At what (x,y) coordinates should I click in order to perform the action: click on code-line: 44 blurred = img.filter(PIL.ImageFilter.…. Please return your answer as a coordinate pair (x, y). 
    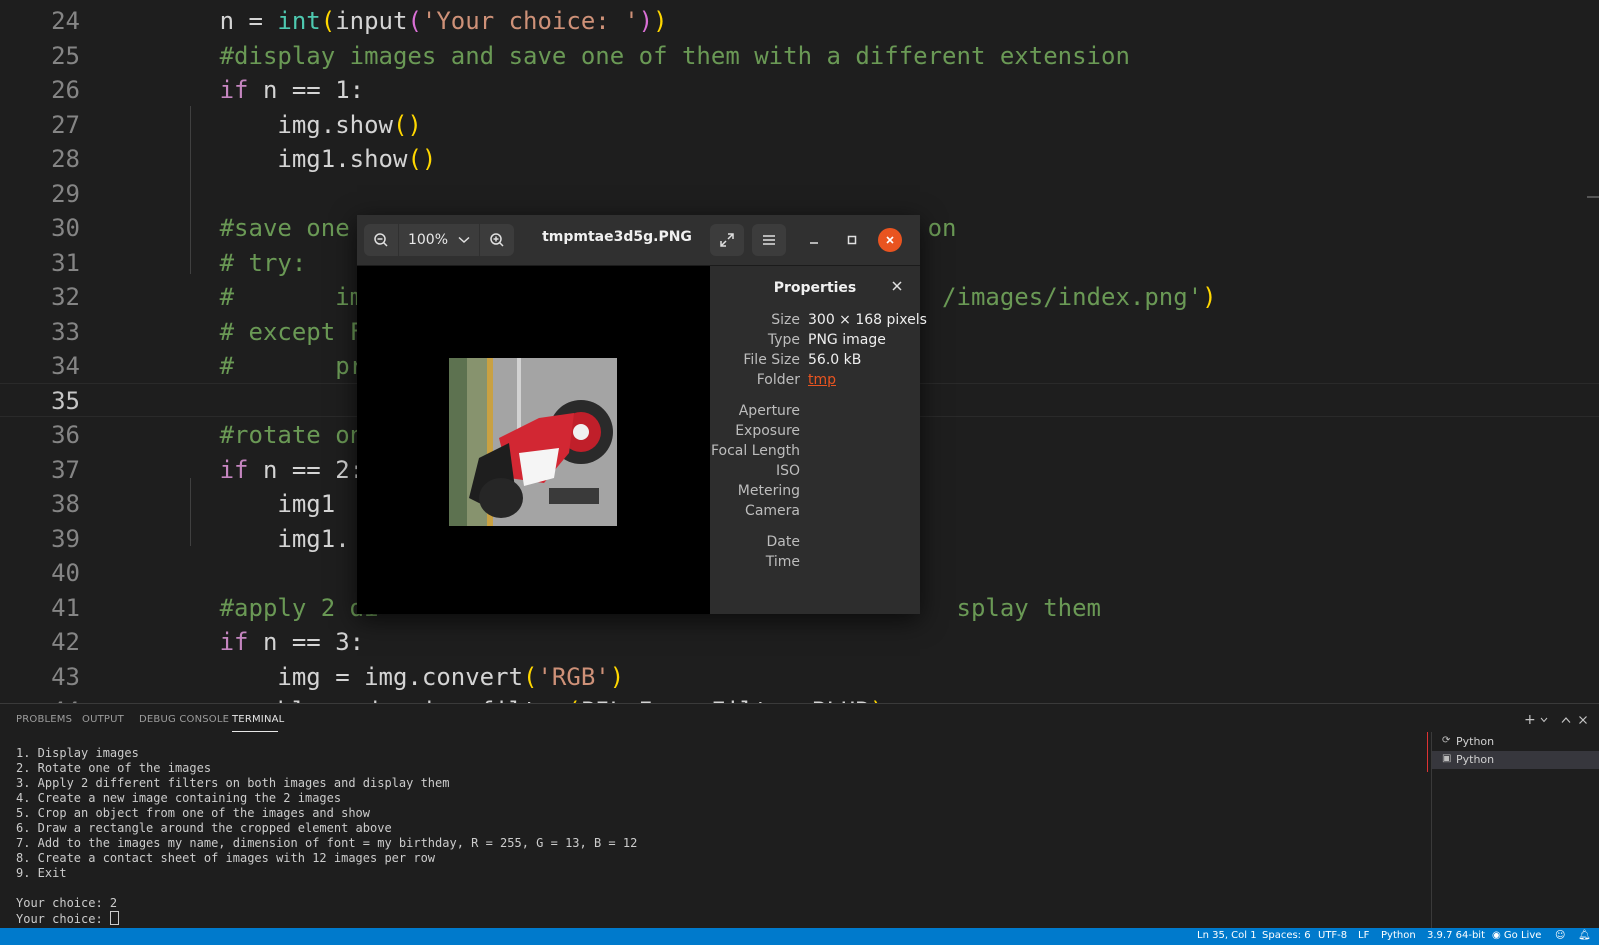
    Looking at the image, I should click on (799, 698).